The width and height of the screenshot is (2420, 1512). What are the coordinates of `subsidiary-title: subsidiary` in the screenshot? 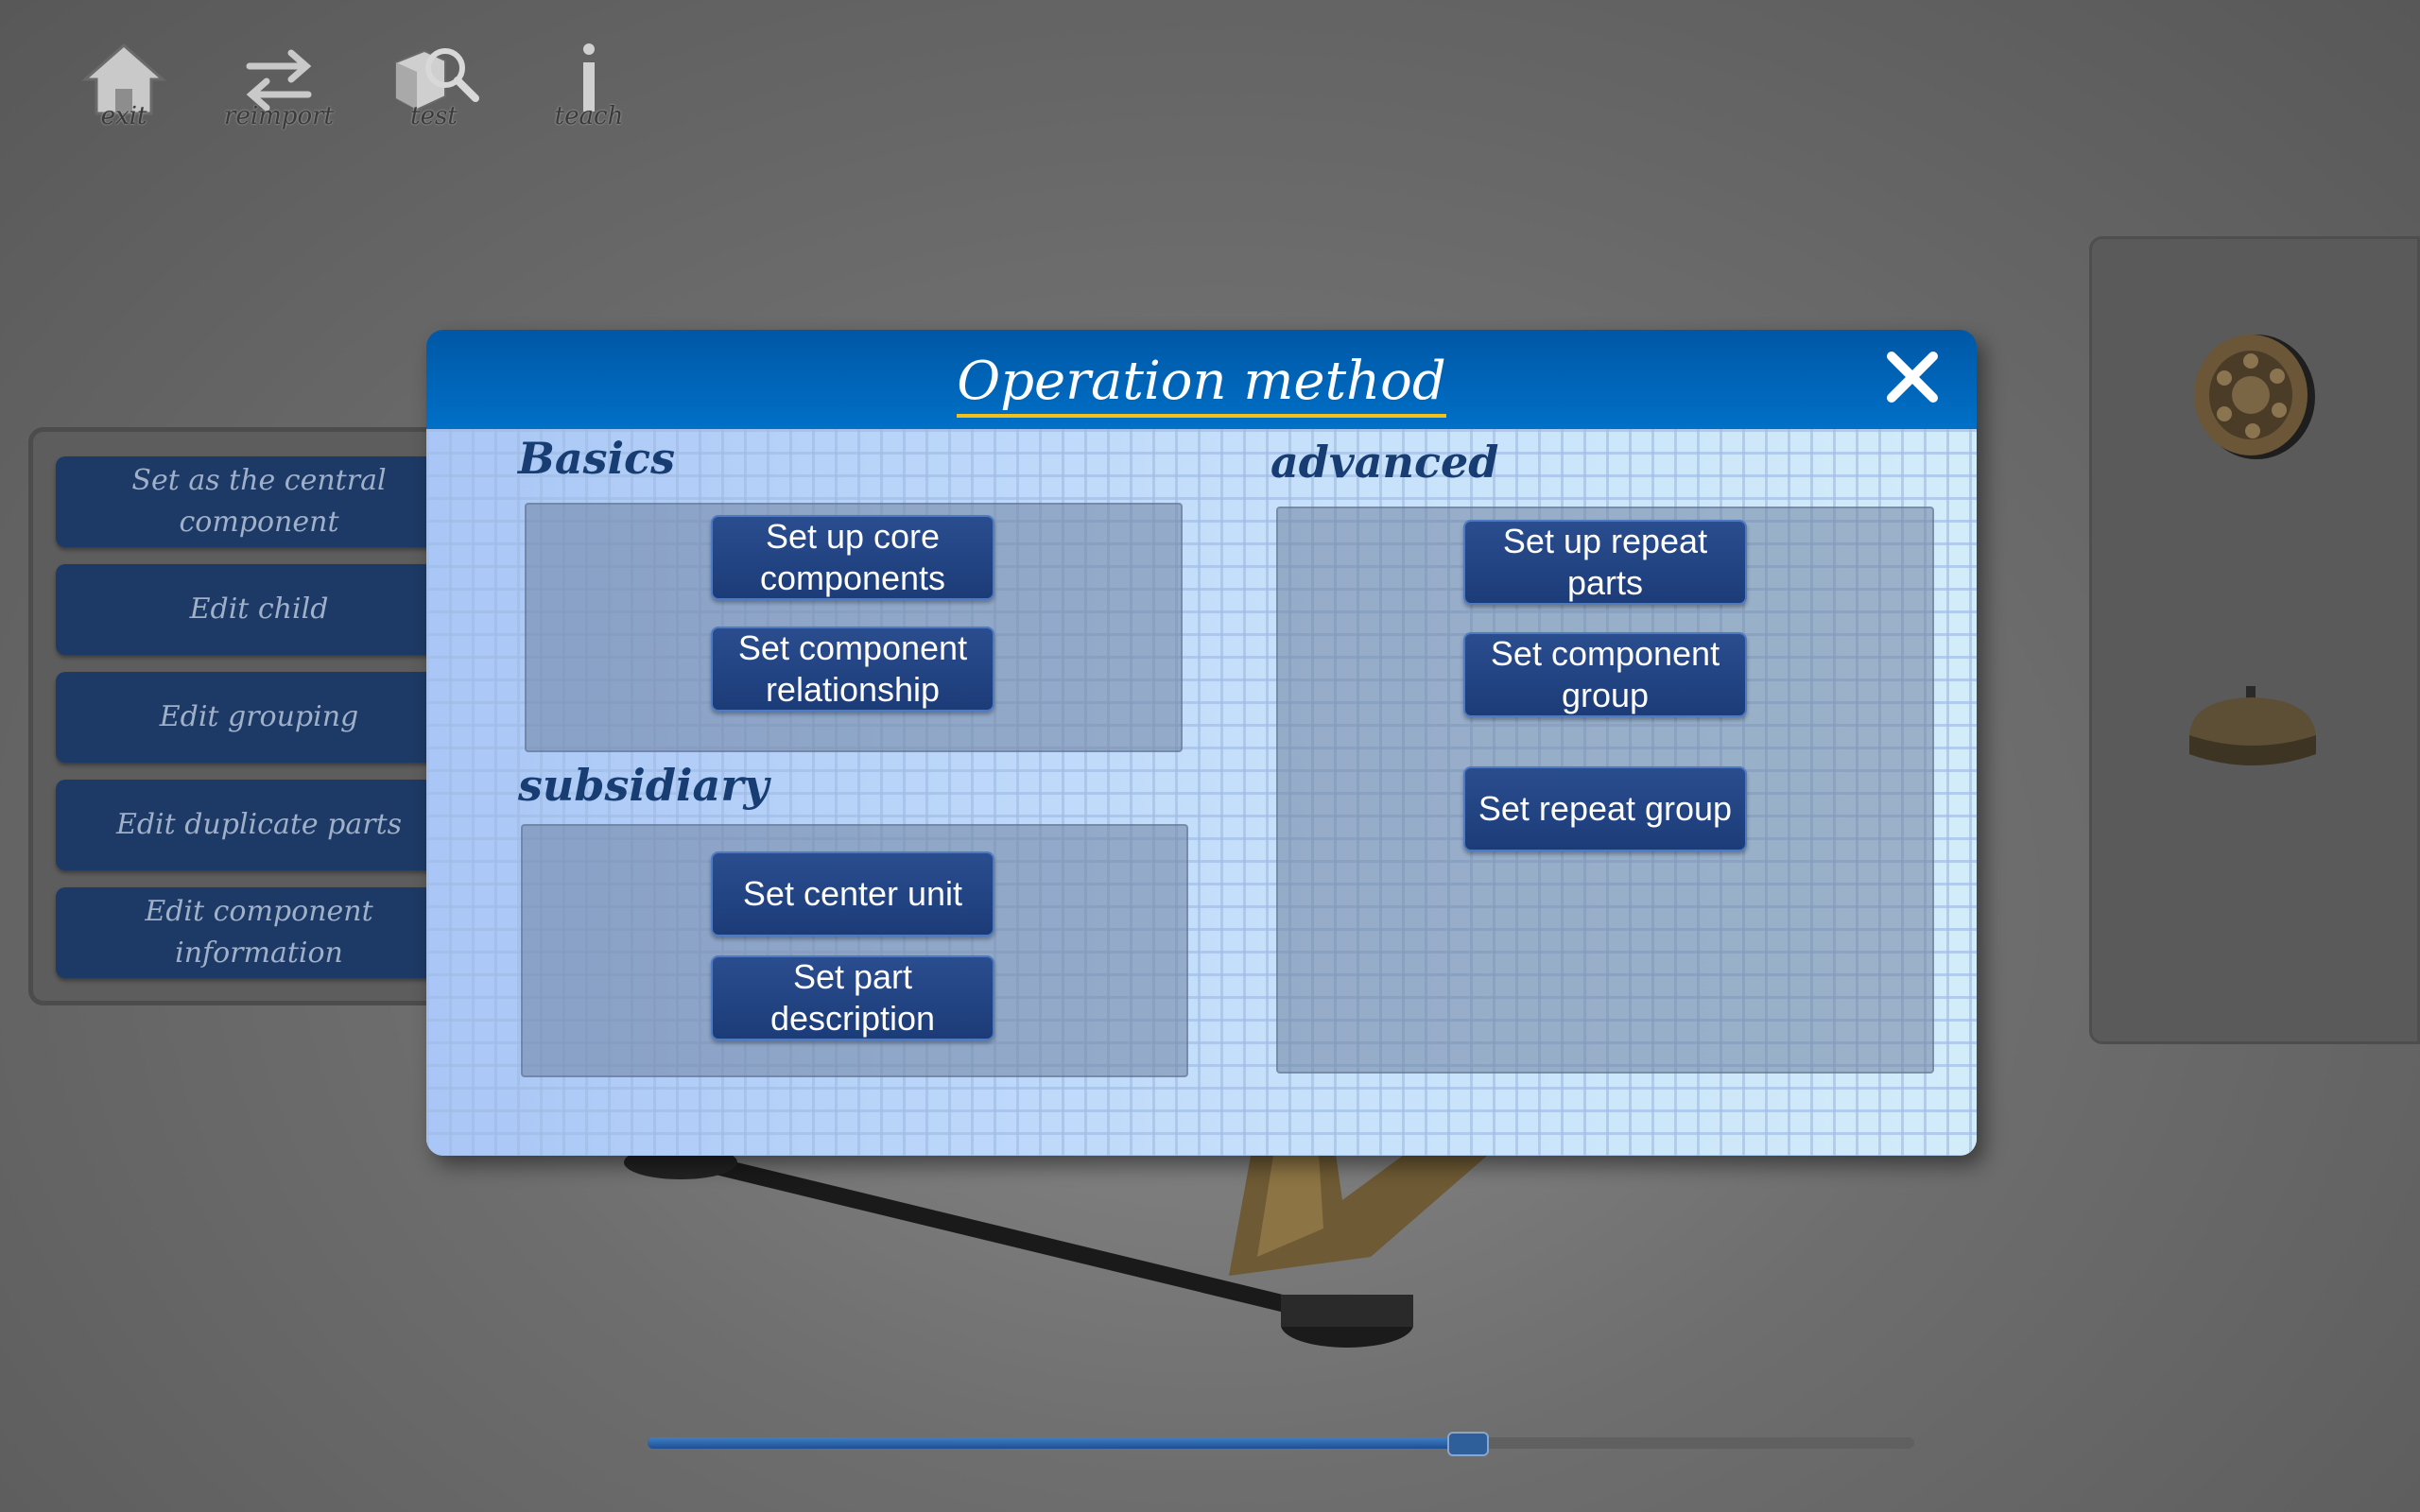 It's located at (643, 785).